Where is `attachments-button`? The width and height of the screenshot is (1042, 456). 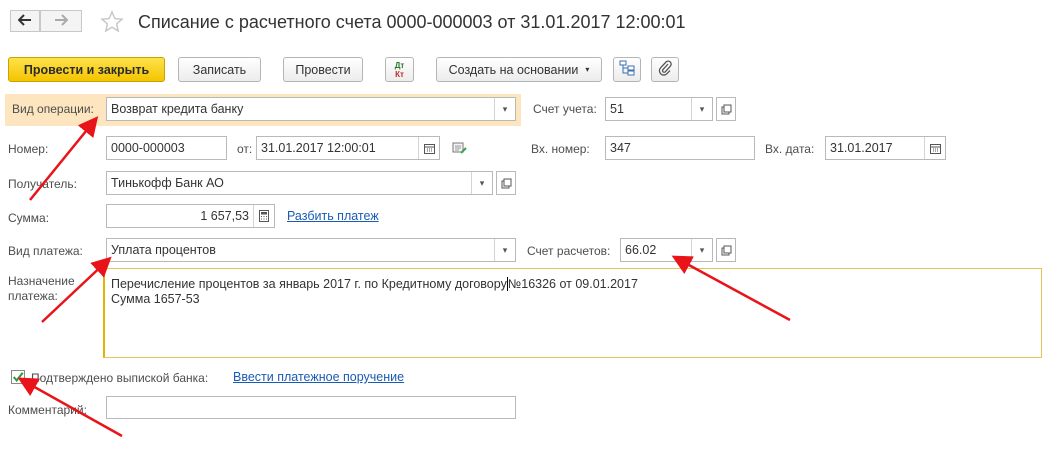 attachments-button is located at coordinates (665, 69).